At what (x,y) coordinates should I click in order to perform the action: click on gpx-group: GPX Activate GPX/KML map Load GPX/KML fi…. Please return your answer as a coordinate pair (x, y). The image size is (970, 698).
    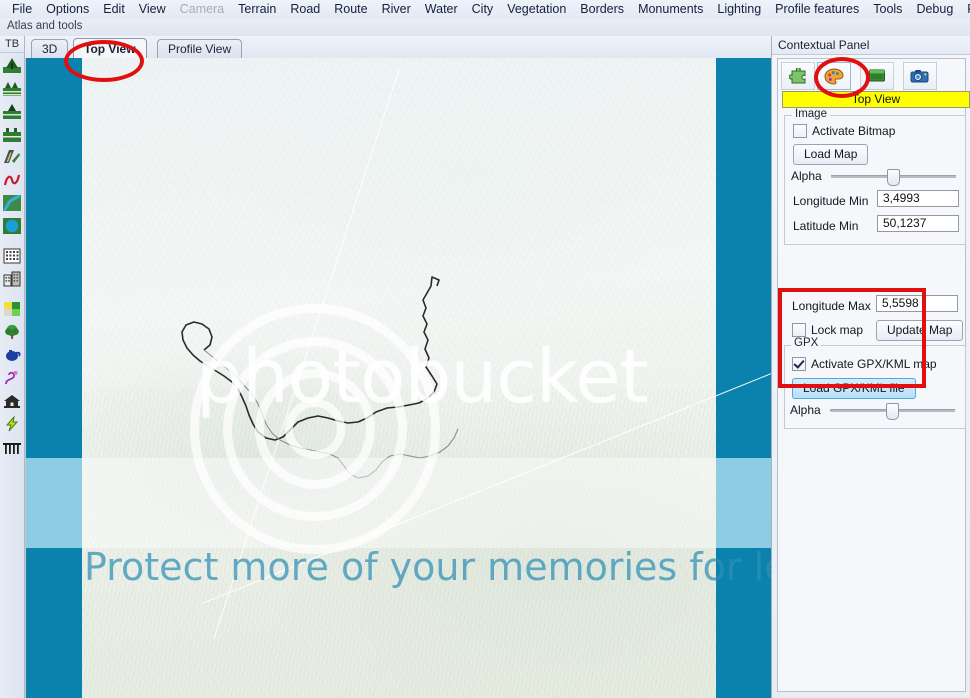
    Looking at the image, I should click on (875, 383).